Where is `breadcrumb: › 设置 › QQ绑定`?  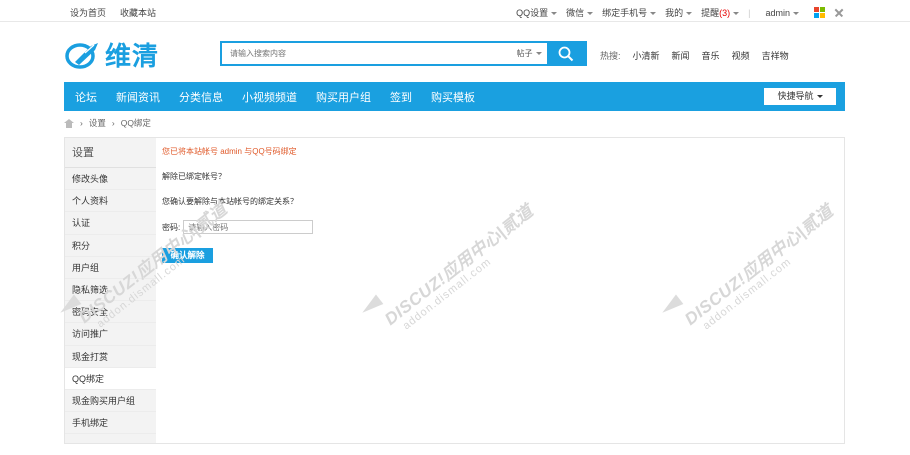 breadcrumb: › 设置 › QQ绑定 is located at coordinates (107, 123).